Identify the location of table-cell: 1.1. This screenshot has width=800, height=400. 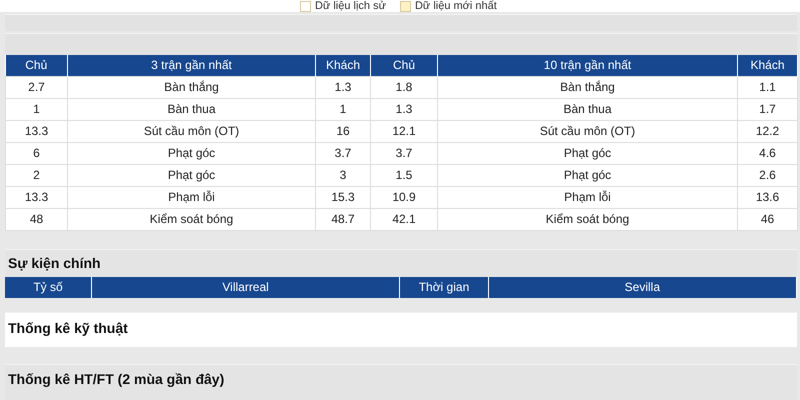
(768, 87).